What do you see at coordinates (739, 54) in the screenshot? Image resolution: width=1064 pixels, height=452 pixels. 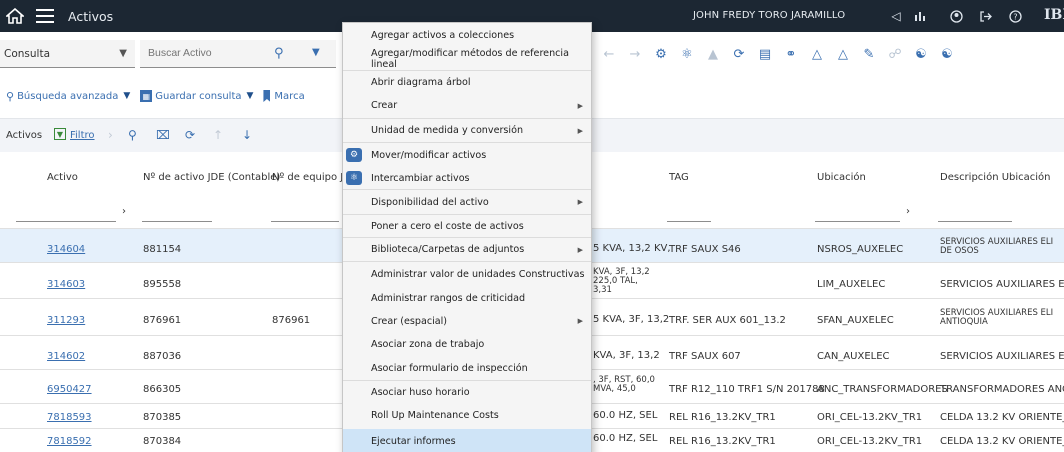 I see `refresh-icon: ⟳` at bounding box center [739, 54].